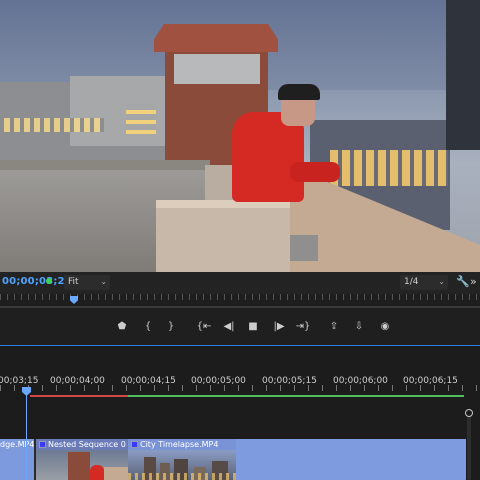  Describe the element at coordinates (179, 444) in the screenshot. I see `clip-label: City Timelapse.MP4` at that location.